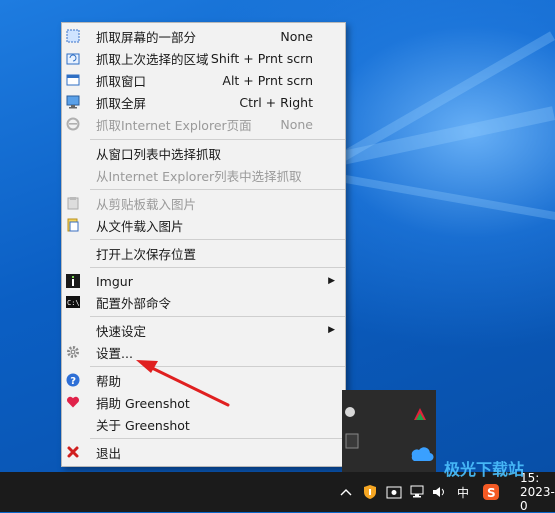 This screenshot has height=513, width=555. What do you see at coordinates (484, 469) in the screenshot?
I see `watermark: 极光下载站` at bounding box center [484, 469].